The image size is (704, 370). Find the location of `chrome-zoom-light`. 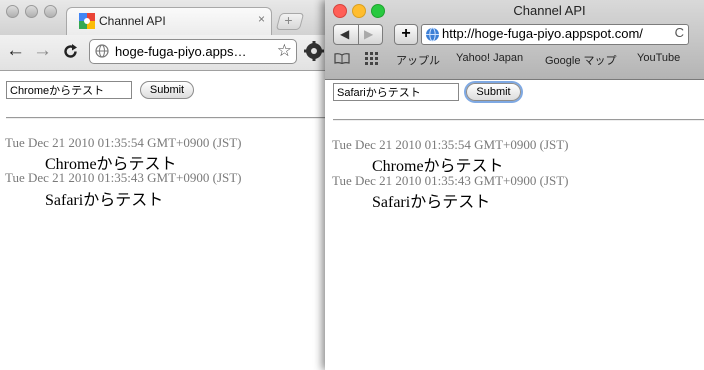

chrome-zoom-light is located at coordinates (50, 11).